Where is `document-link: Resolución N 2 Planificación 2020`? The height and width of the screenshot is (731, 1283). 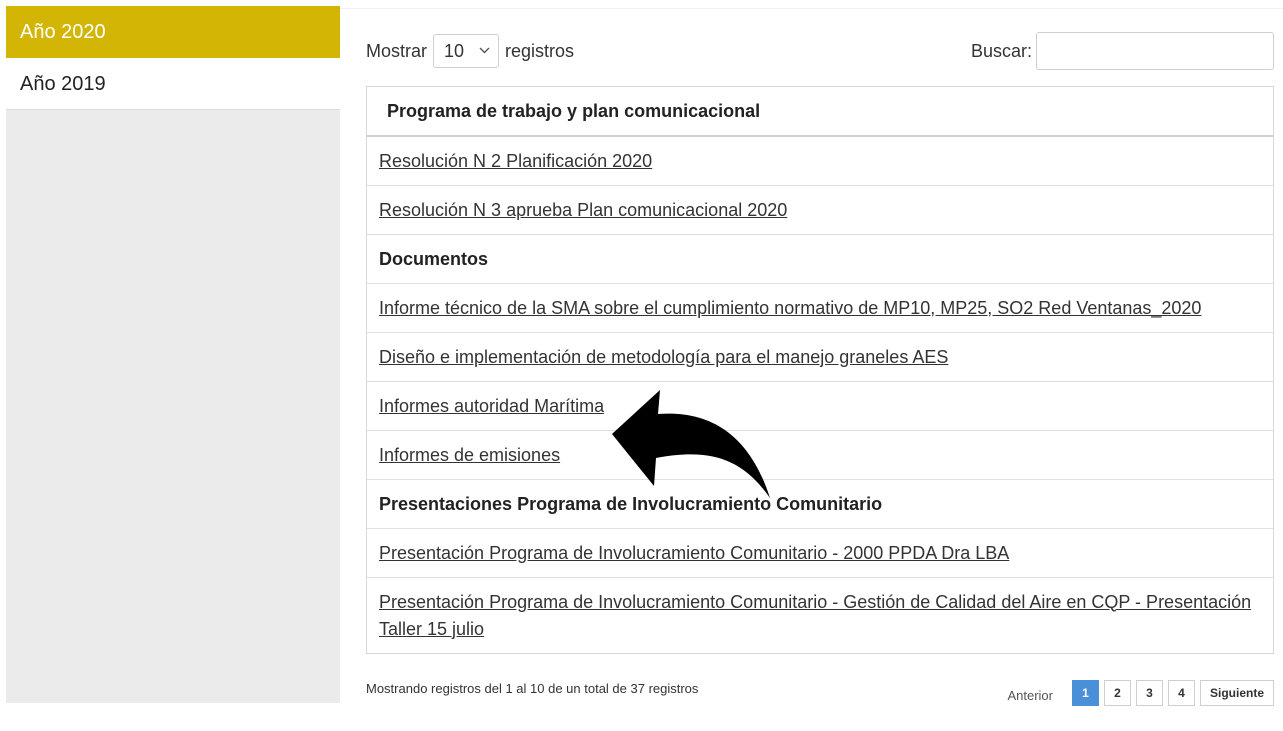 document-link: Resolución N 2 Planificación 2020 is located at coordinates (515, 161).